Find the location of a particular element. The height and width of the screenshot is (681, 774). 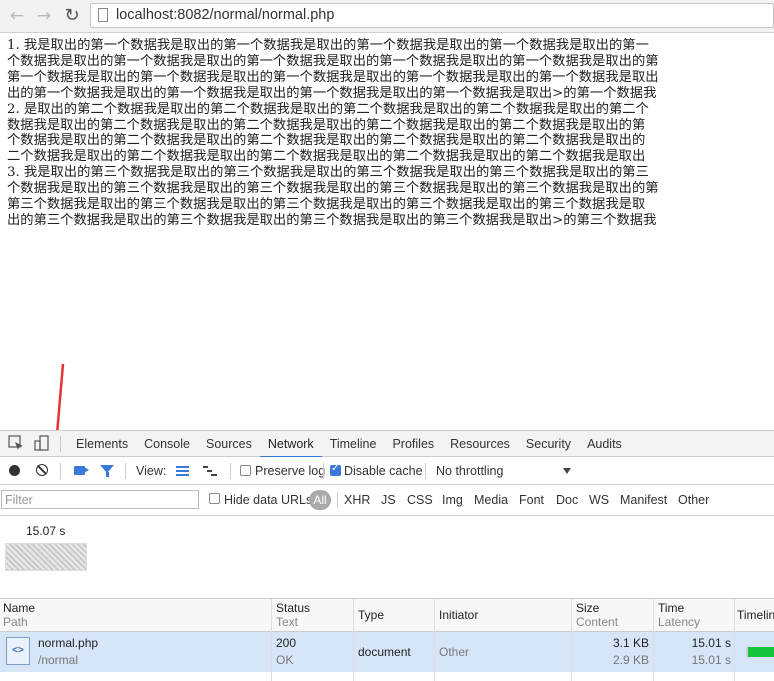

filter-other: Other is located at coordinates (693, 500).